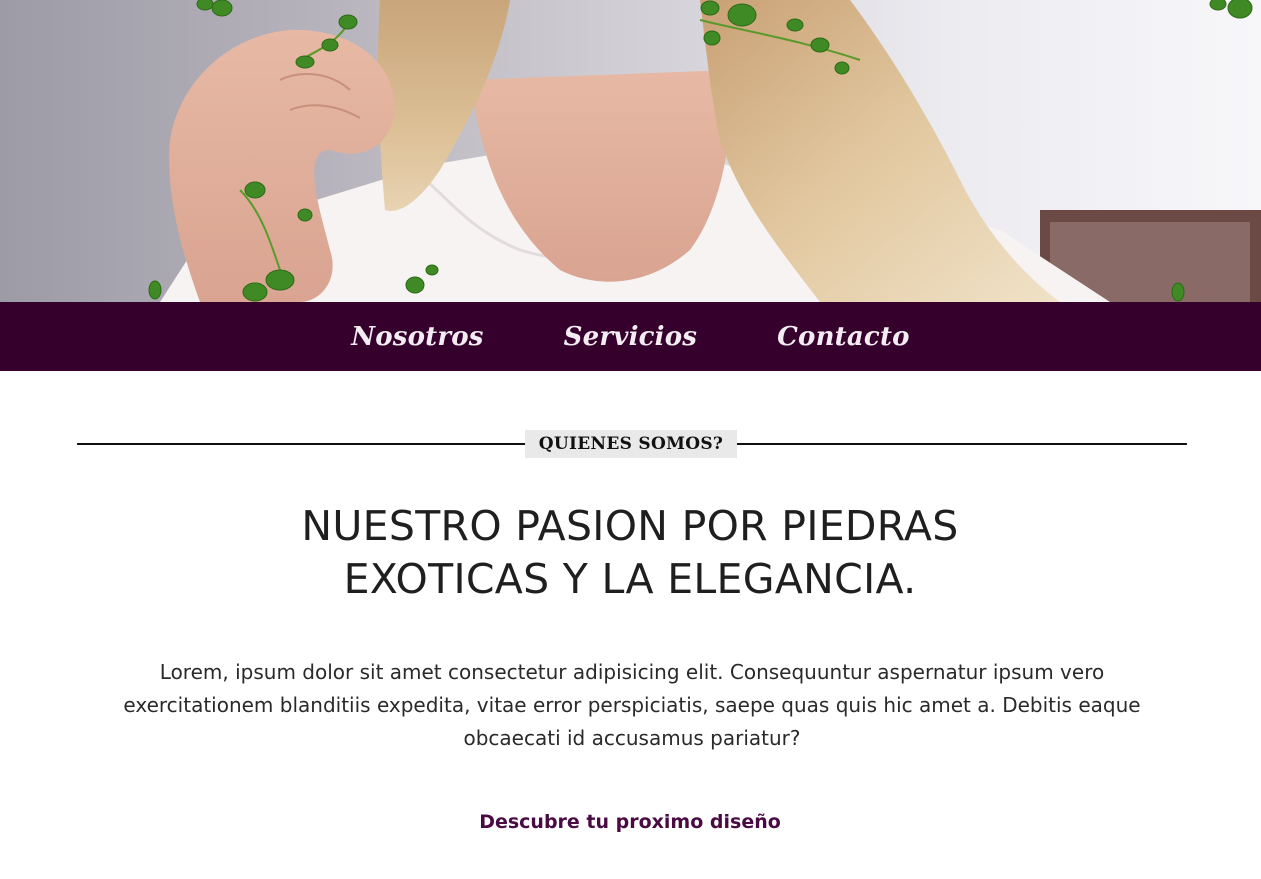  I want to click on nav-item-contacto: Contacto, so click(843, 337).